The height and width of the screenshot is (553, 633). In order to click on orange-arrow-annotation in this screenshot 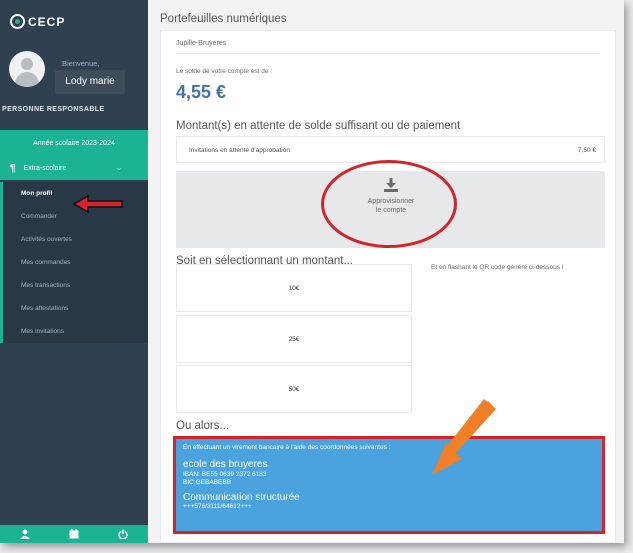, I will do `click(464, 437)`.